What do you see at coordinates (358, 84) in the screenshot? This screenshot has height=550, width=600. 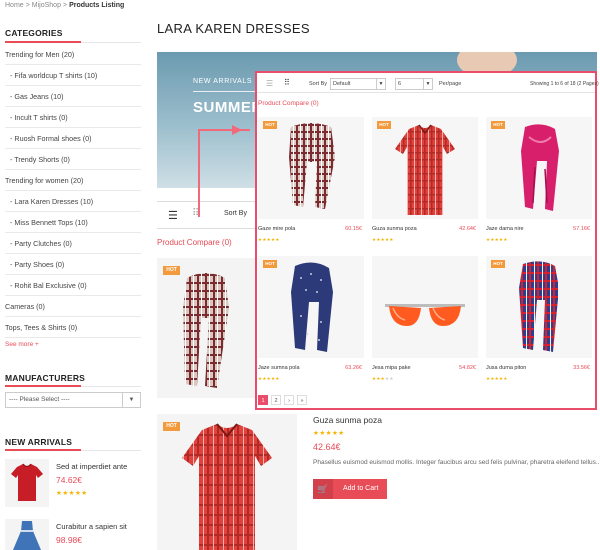 I see `sort-select: Default ▼` at bounding box center [358, 84].